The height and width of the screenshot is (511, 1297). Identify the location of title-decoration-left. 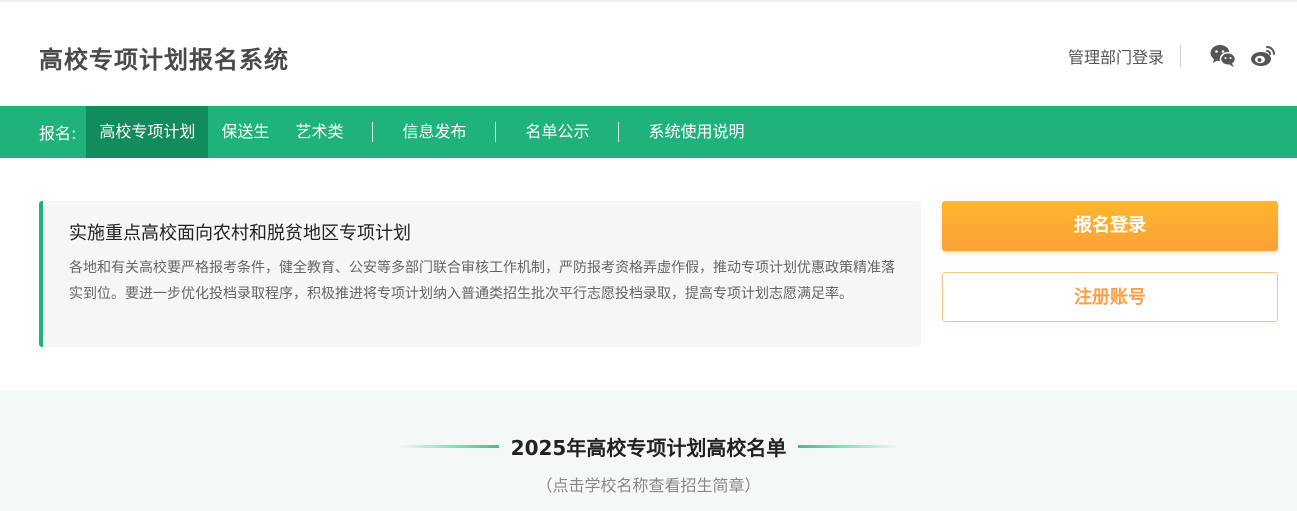
(447, 446).